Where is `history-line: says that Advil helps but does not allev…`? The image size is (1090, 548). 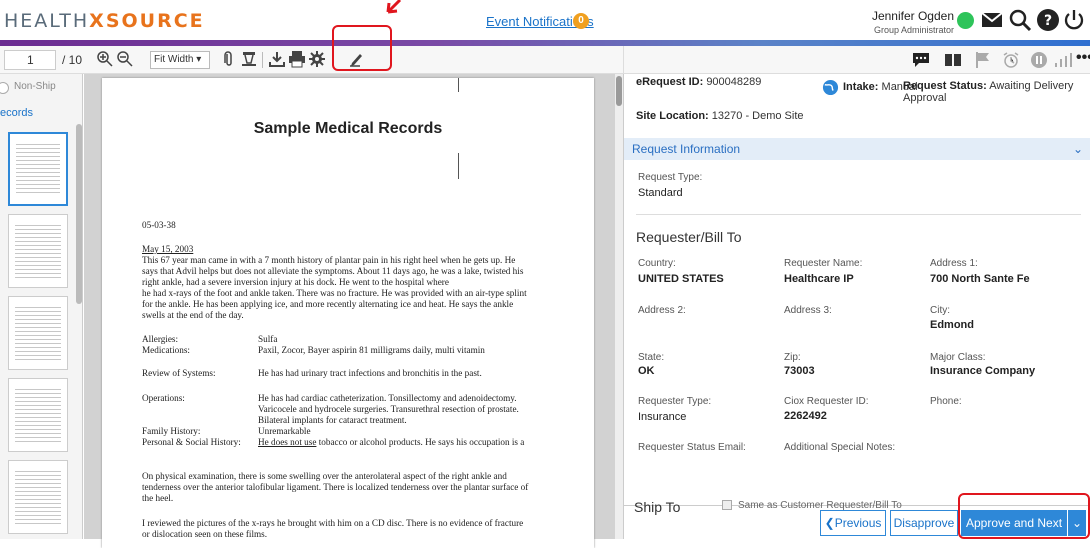
history-line: says that Advil helps but does not allev… is located at coordinates (333, 271).